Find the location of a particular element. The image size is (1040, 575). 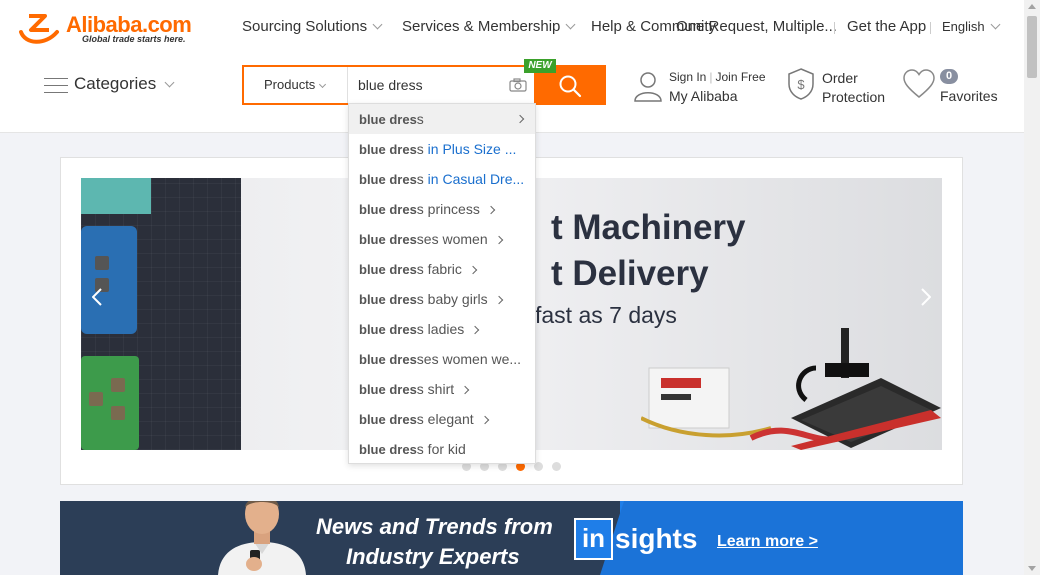

alibaba-smile-icon is located at coordinates (39, 29).